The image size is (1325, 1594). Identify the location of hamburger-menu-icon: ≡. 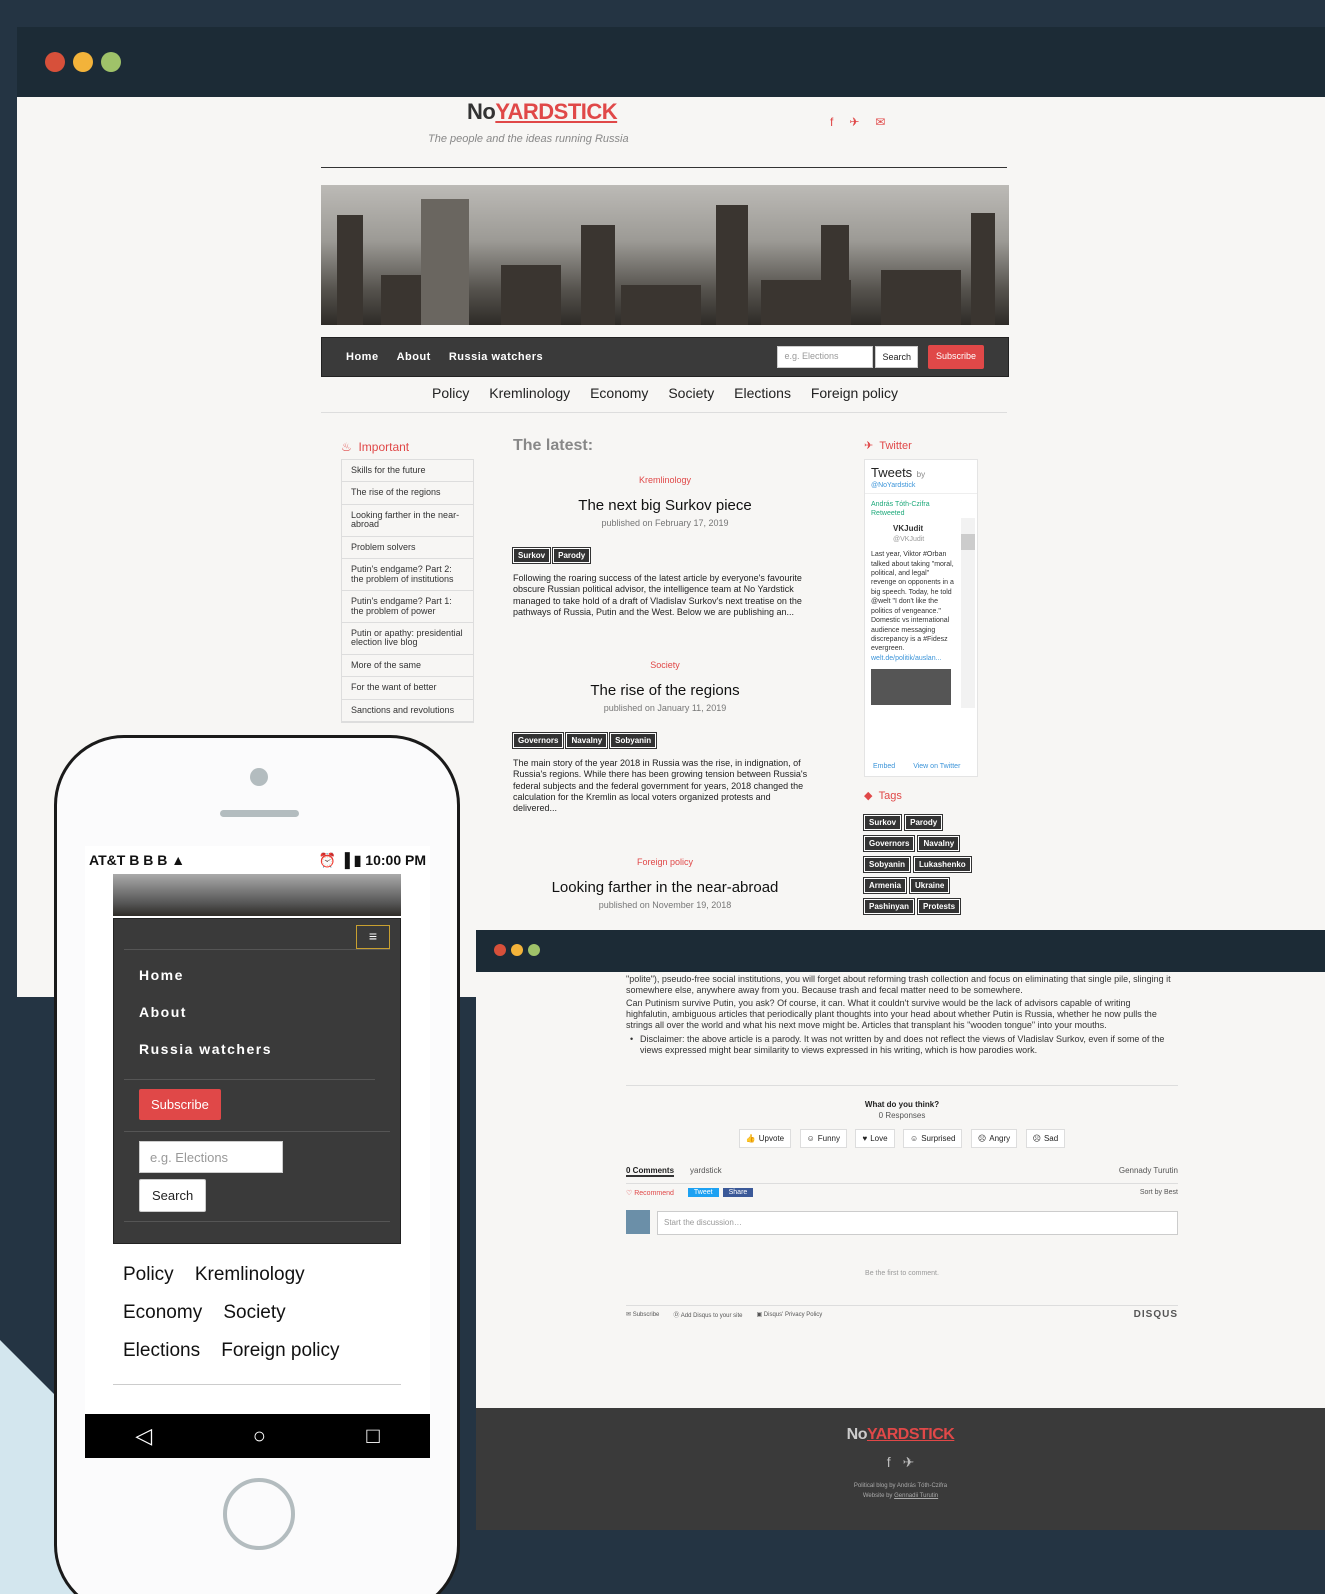
(373, 937).